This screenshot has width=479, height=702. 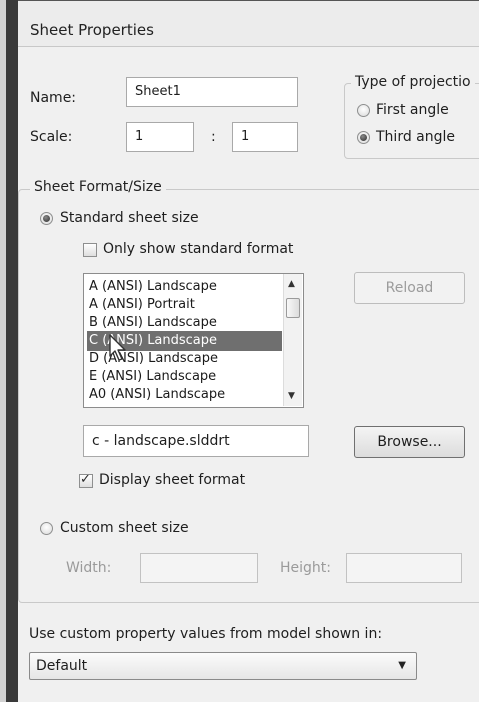 What do you see at coordinates (411, 121) in the screenshot?
I see `projection-group` at bounding box center [411, 121].